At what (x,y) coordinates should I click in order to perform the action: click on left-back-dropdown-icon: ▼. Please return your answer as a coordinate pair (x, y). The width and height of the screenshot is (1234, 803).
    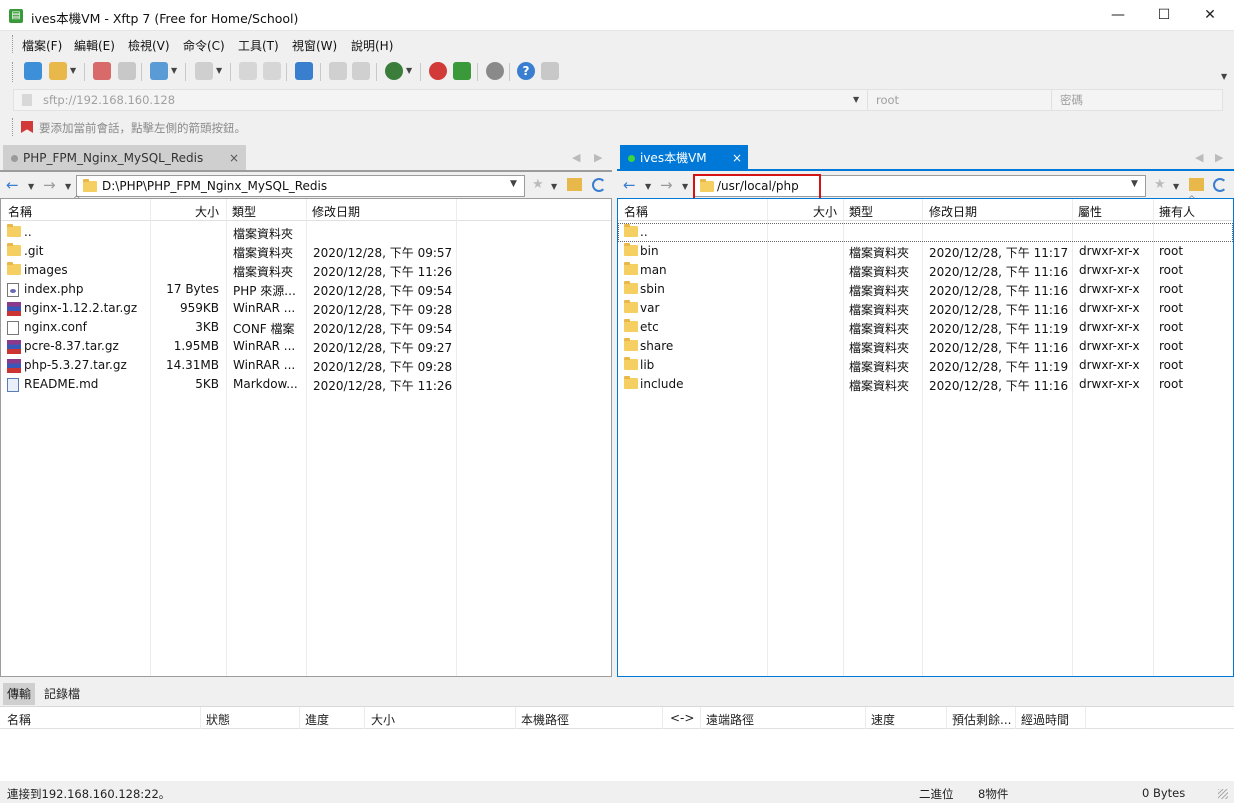
    Looking at the image, I should click on (31, 186).